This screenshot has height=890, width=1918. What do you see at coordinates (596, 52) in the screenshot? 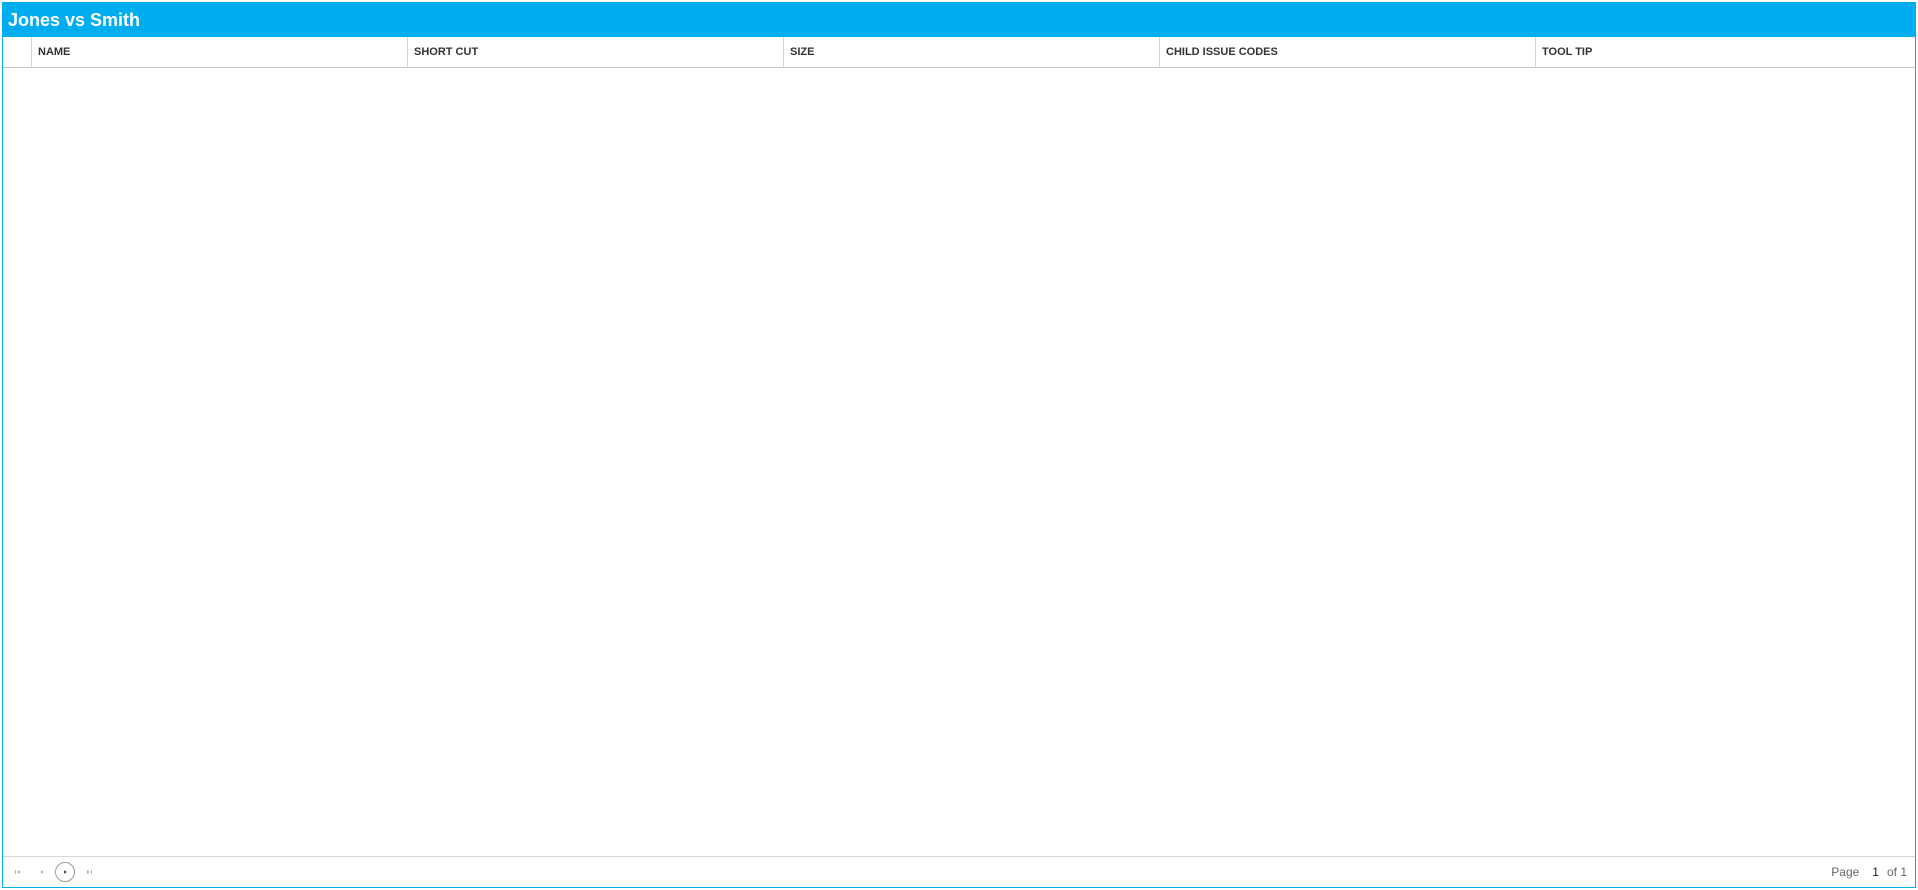
I see `column-header-short-cut: SHORT CUT` at bounding box center [596, 52].